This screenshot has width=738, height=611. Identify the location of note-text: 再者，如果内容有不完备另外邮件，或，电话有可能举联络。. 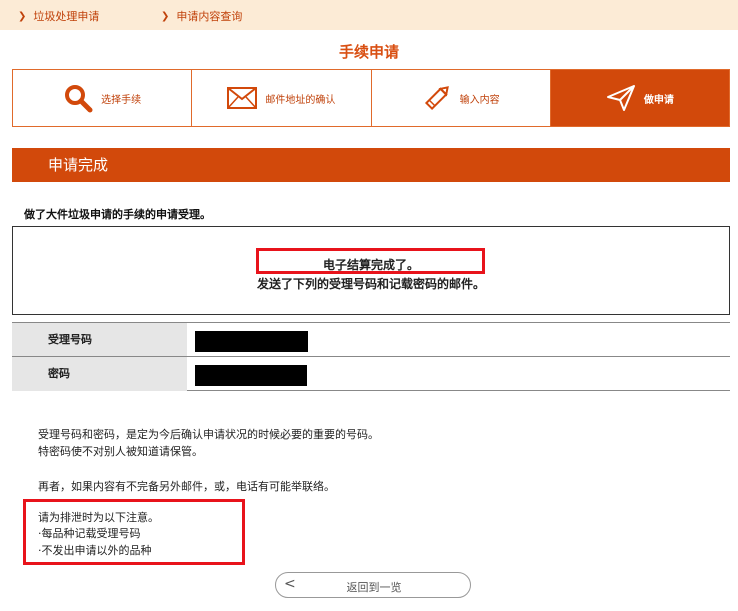
(186, 486).